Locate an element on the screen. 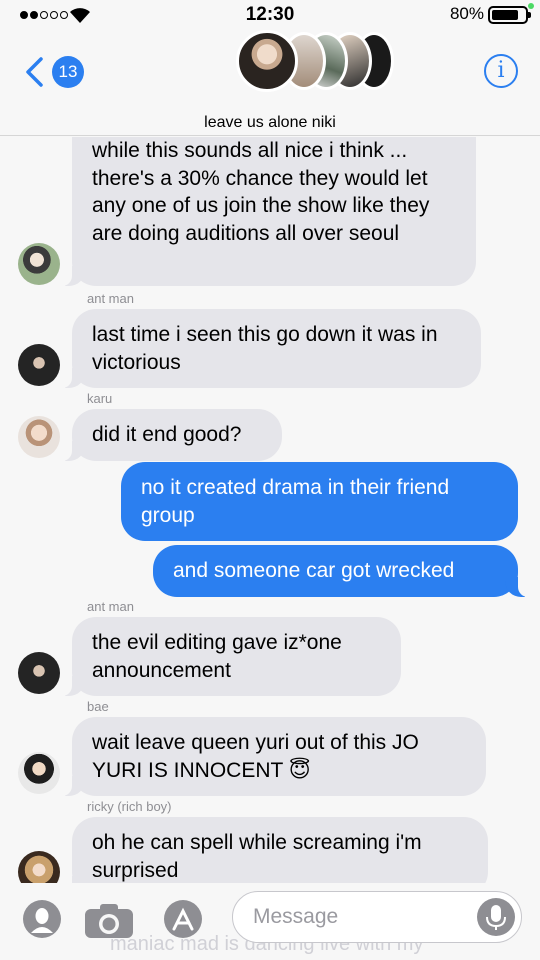 This screenshot has height=960, width=540. sender-name: karu is located at coordinates (100, 398).